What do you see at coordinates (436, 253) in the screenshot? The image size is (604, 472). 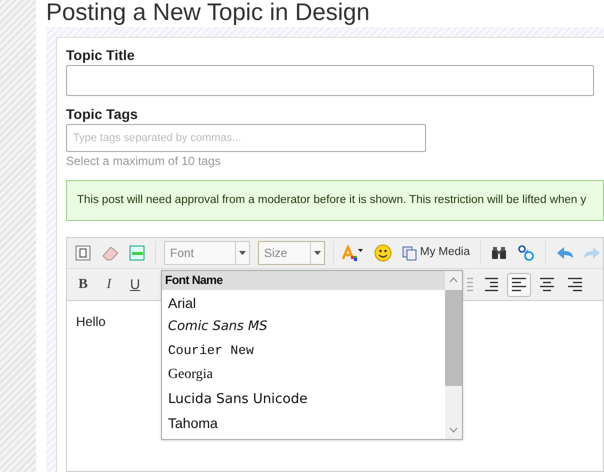 I see `my-media-button: My Media` at bounding box center [436, 253].